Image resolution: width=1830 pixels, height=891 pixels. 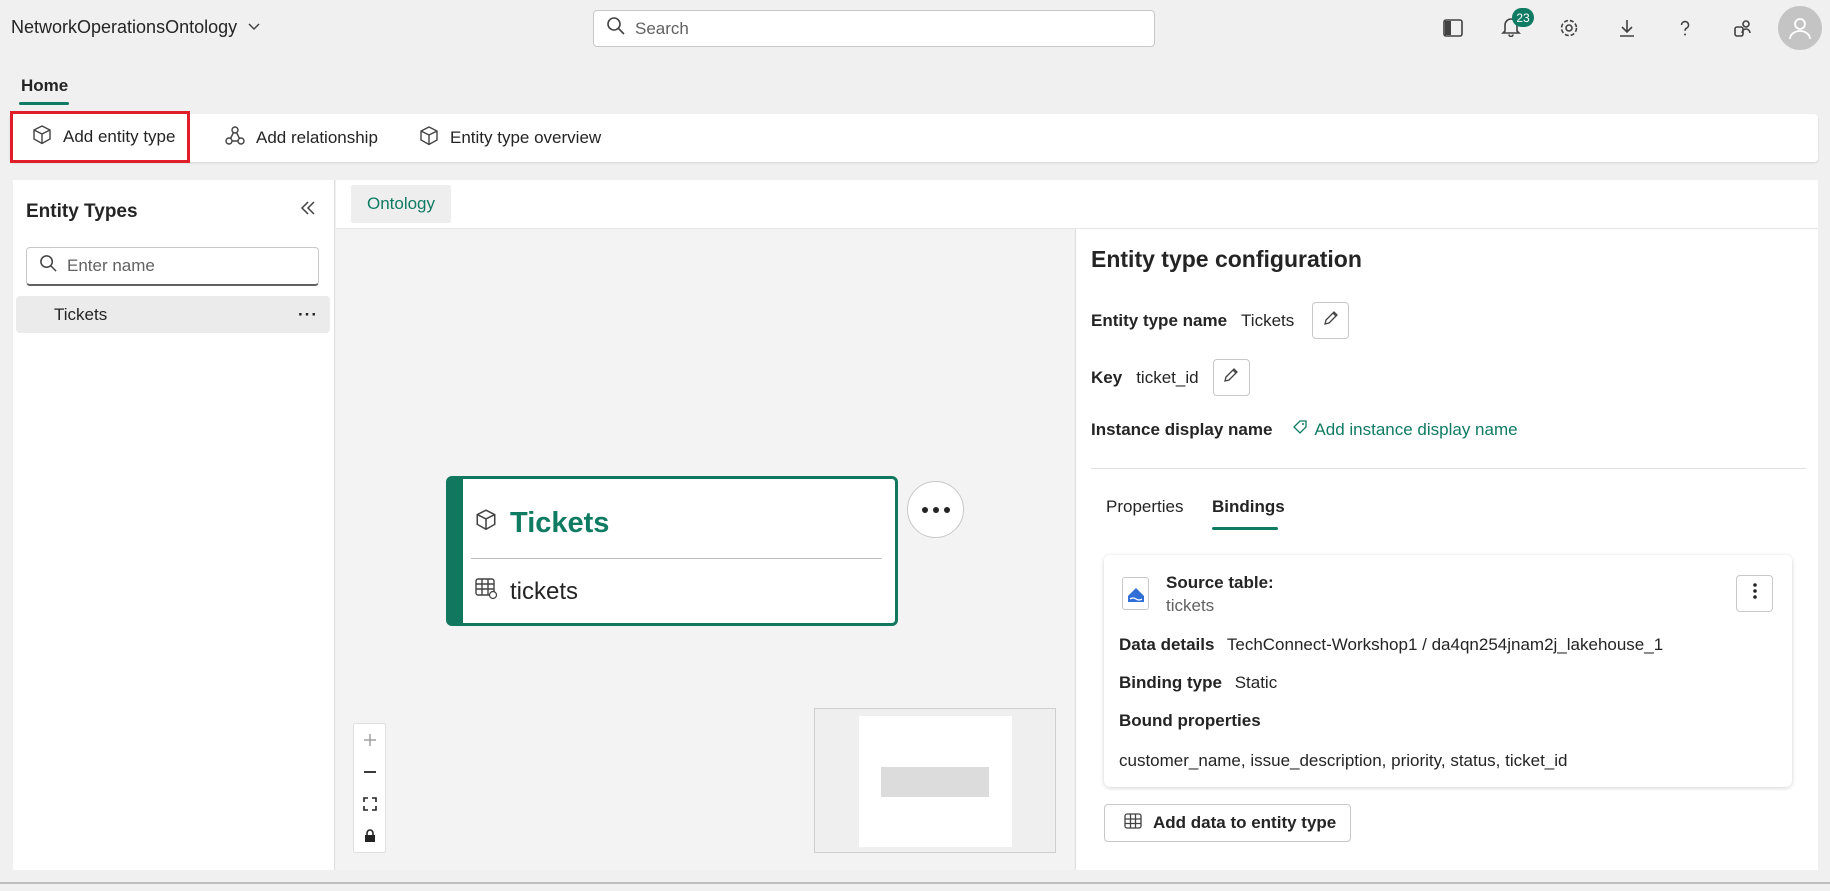 I want to click on more-vertical-icon, so click(x=1755, y=593).